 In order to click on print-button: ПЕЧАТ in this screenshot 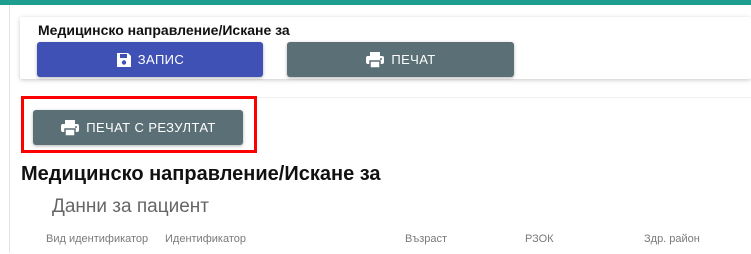, I will do `click(400, 59)`.